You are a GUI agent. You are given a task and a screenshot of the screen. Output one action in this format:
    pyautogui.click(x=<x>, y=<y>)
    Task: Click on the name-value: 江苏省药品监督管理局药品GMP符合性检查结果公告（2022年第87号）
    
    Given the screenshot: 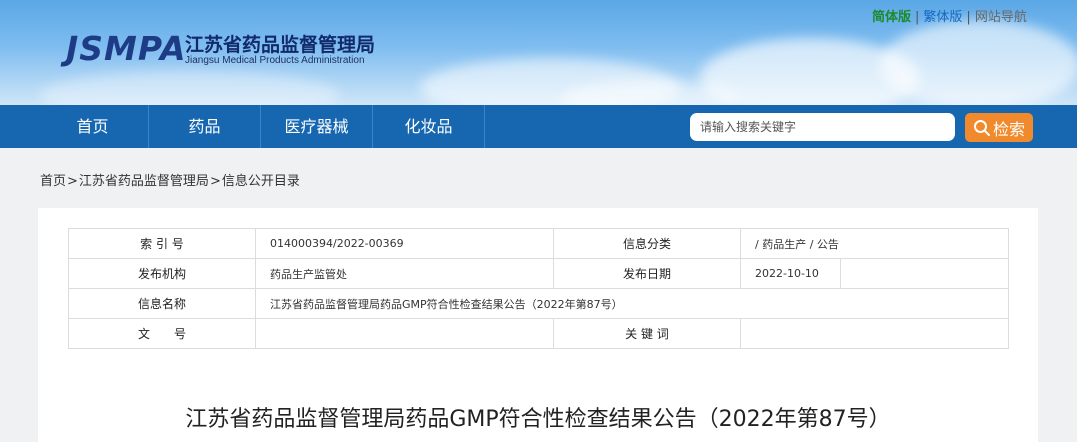 What is the action you would take?
    pyautogui.click(x=632, y=303)
    